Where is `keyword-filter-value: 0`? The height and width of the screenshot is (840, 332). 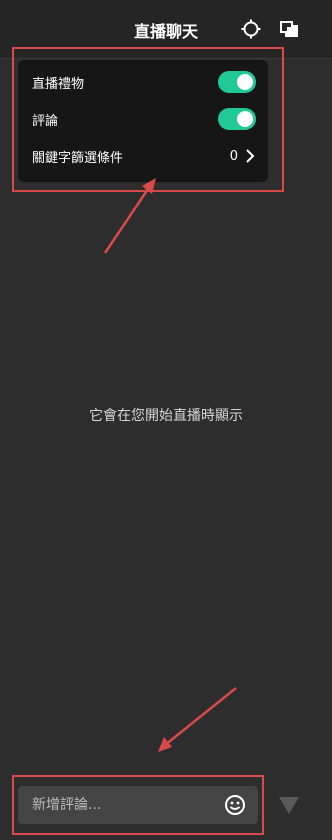
keyword-filter-value: 0 is located at coordinates (243, 156).